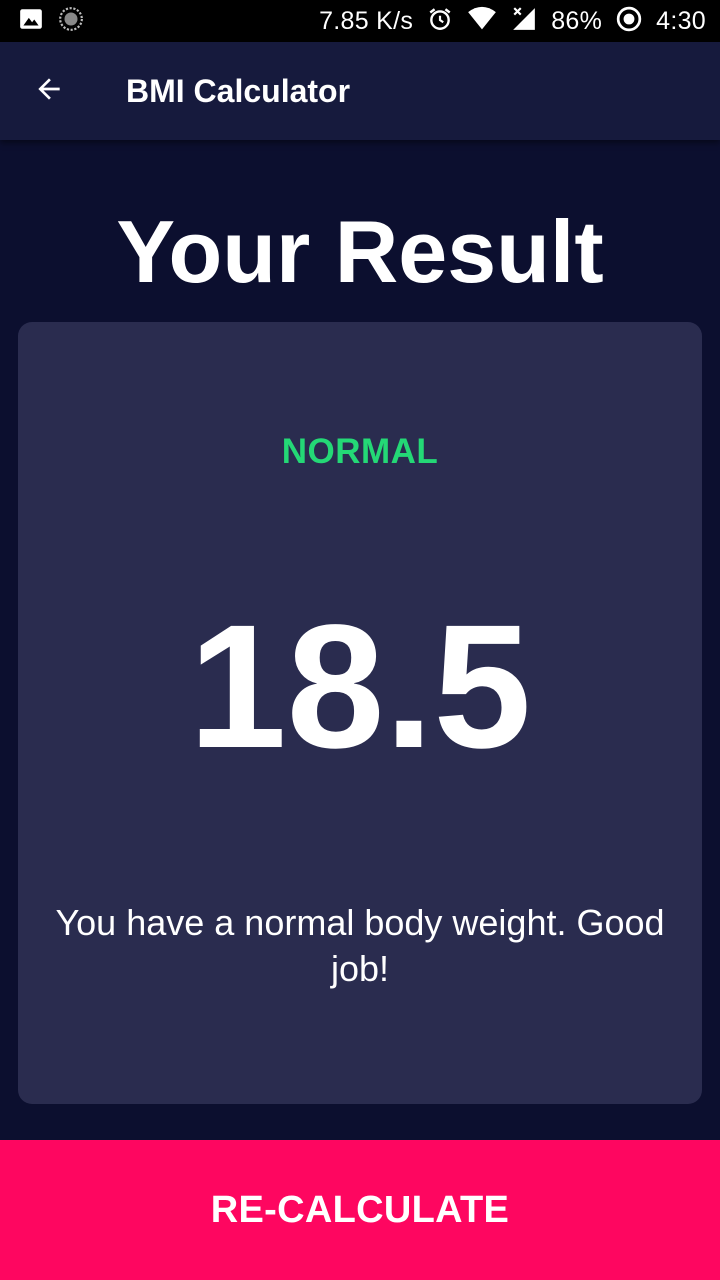 The width and height of the screenshot is (720, 1280). What do you see at coordinates (524, 21) in the screenshot?
I see `signal-icon` at bounding box center [524, 21].